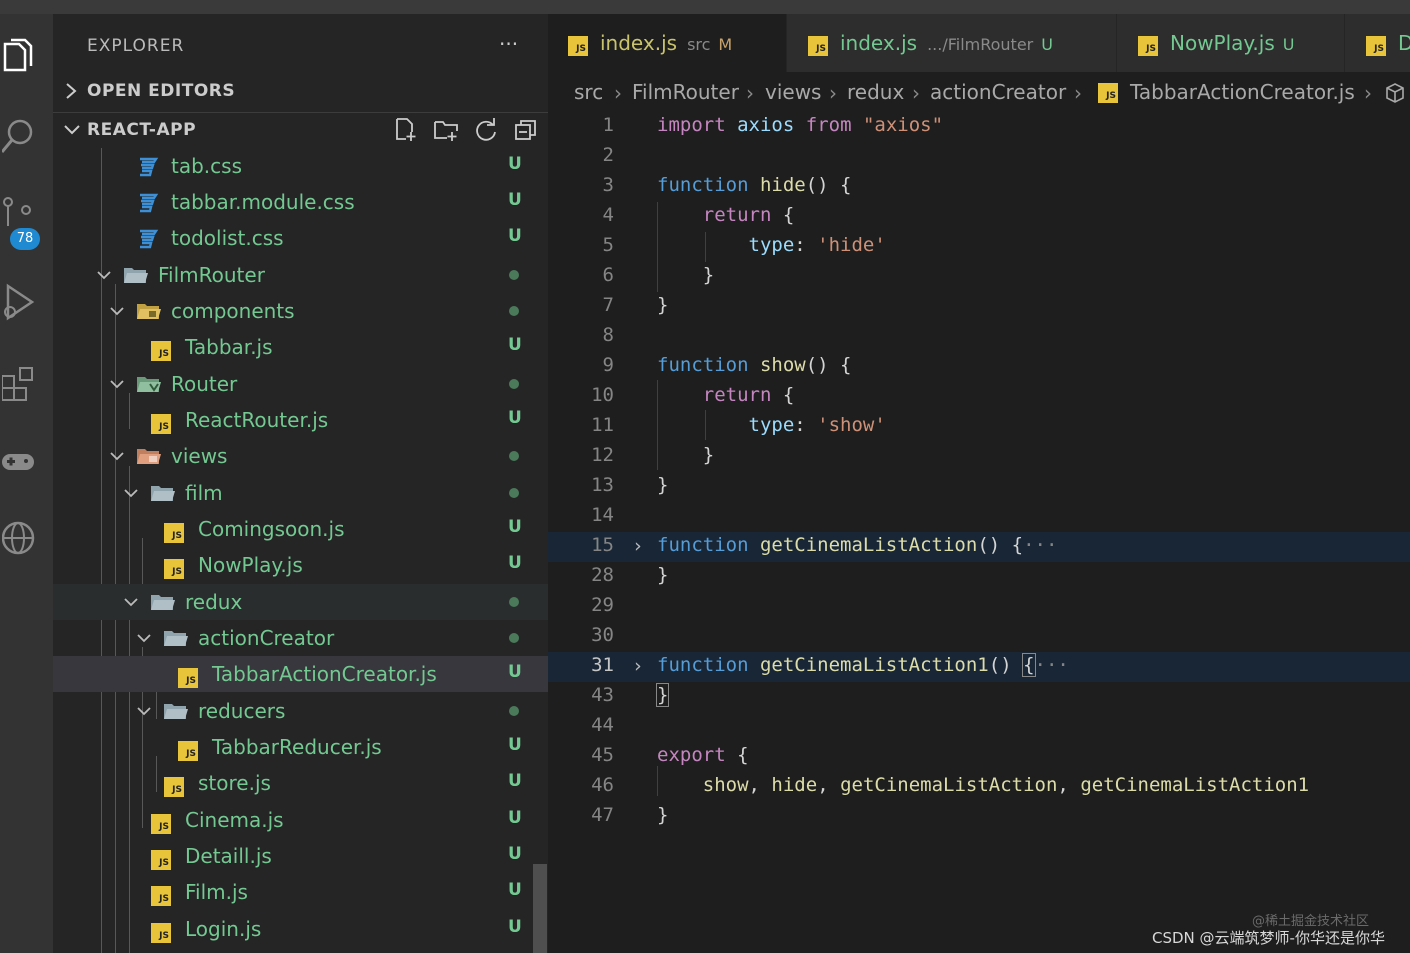  I want to click on project-label: REACT-APP, so click(142, 130).